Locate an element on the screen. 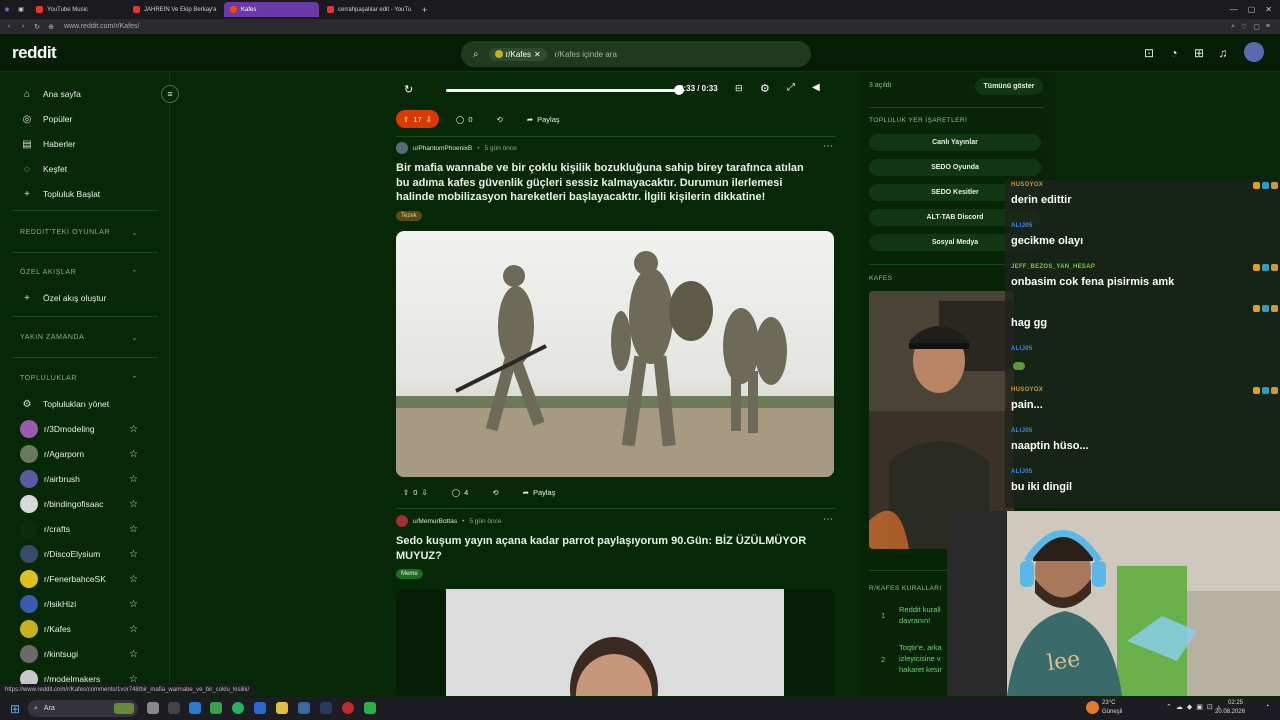 The width and height of the screenshot is (1280, 720). tab-overview-icon: ▣ is located at coordinates (21, 9).